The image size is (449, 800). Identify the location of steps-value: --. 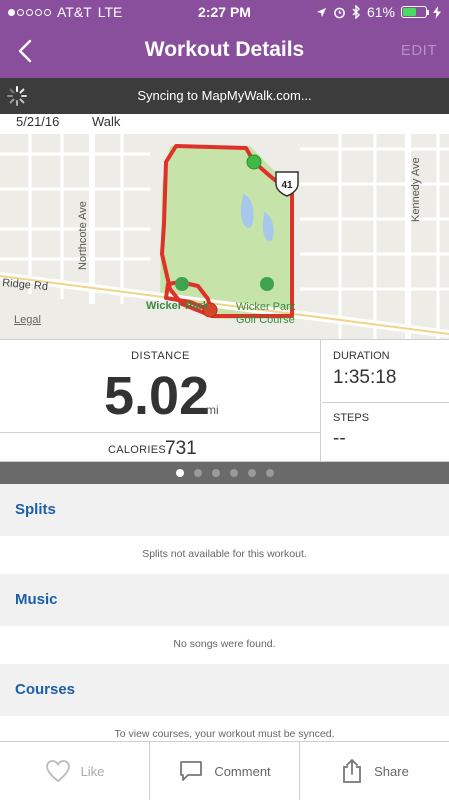
(339, 438).